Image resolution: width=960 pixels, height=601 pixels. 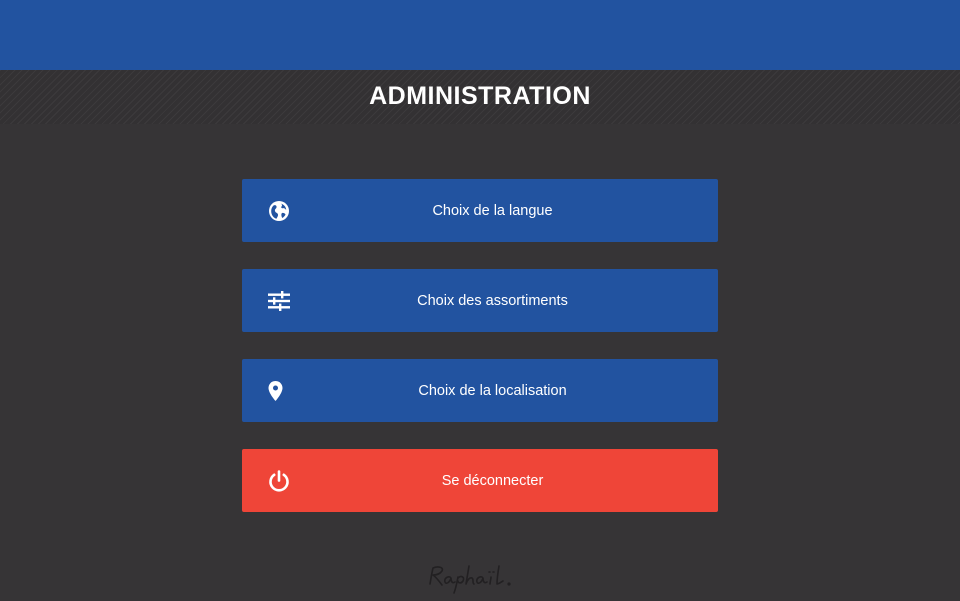 I want to click on logout-button: Se déconnecter, so click(x=480, y=480).